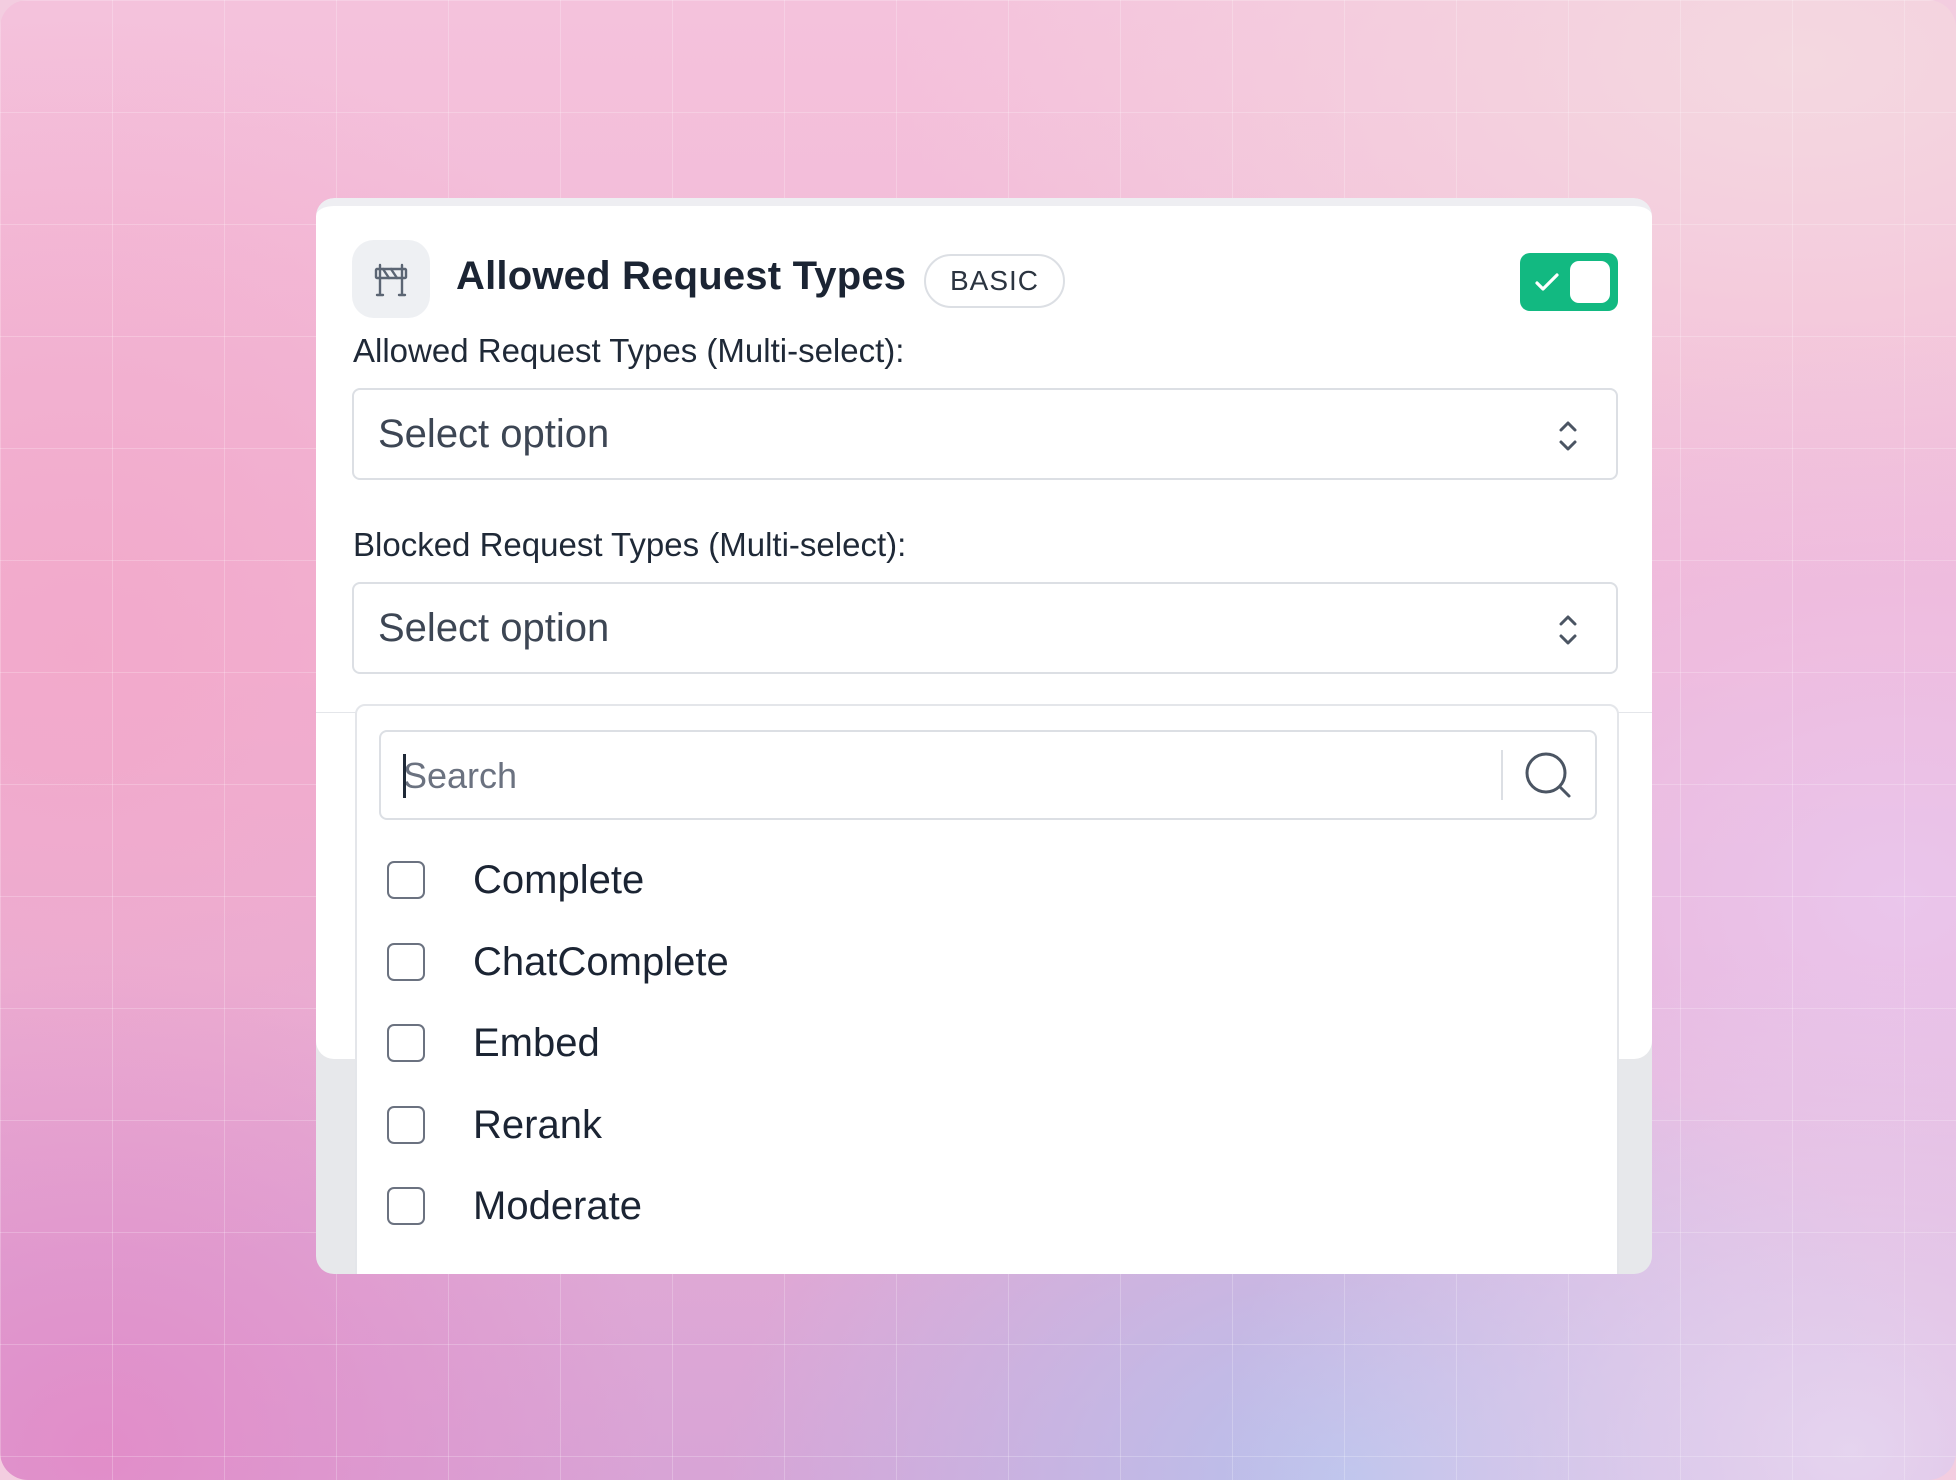  Describe the element at coordinates (995, 281) in the screenshot. I see `plan-badge: BASIC` at that location.